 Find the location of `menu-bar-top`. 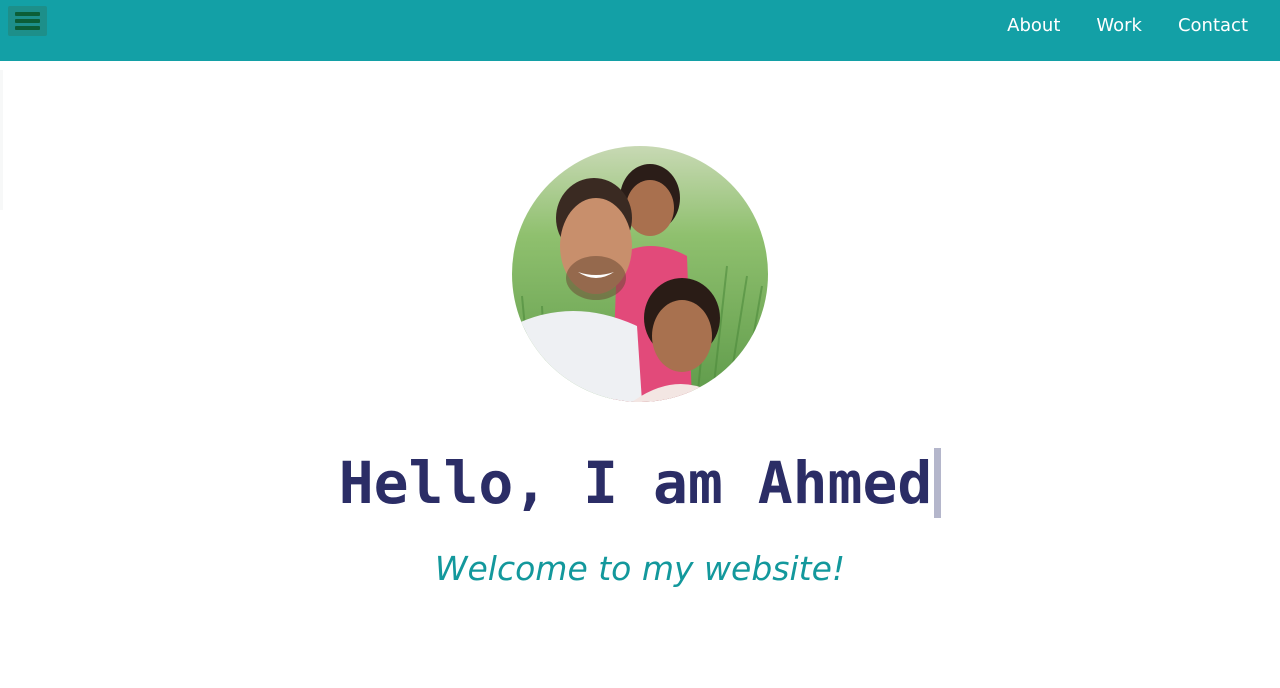

menu-bar-top is located at coordinates (27, 14).